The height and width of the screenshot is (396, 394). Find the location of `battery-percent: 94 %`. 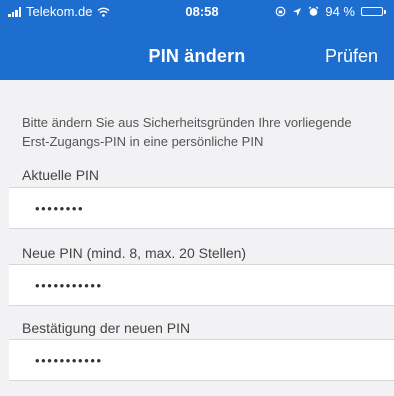

battery-percent: 94 % is located at coordinates (340, 11).